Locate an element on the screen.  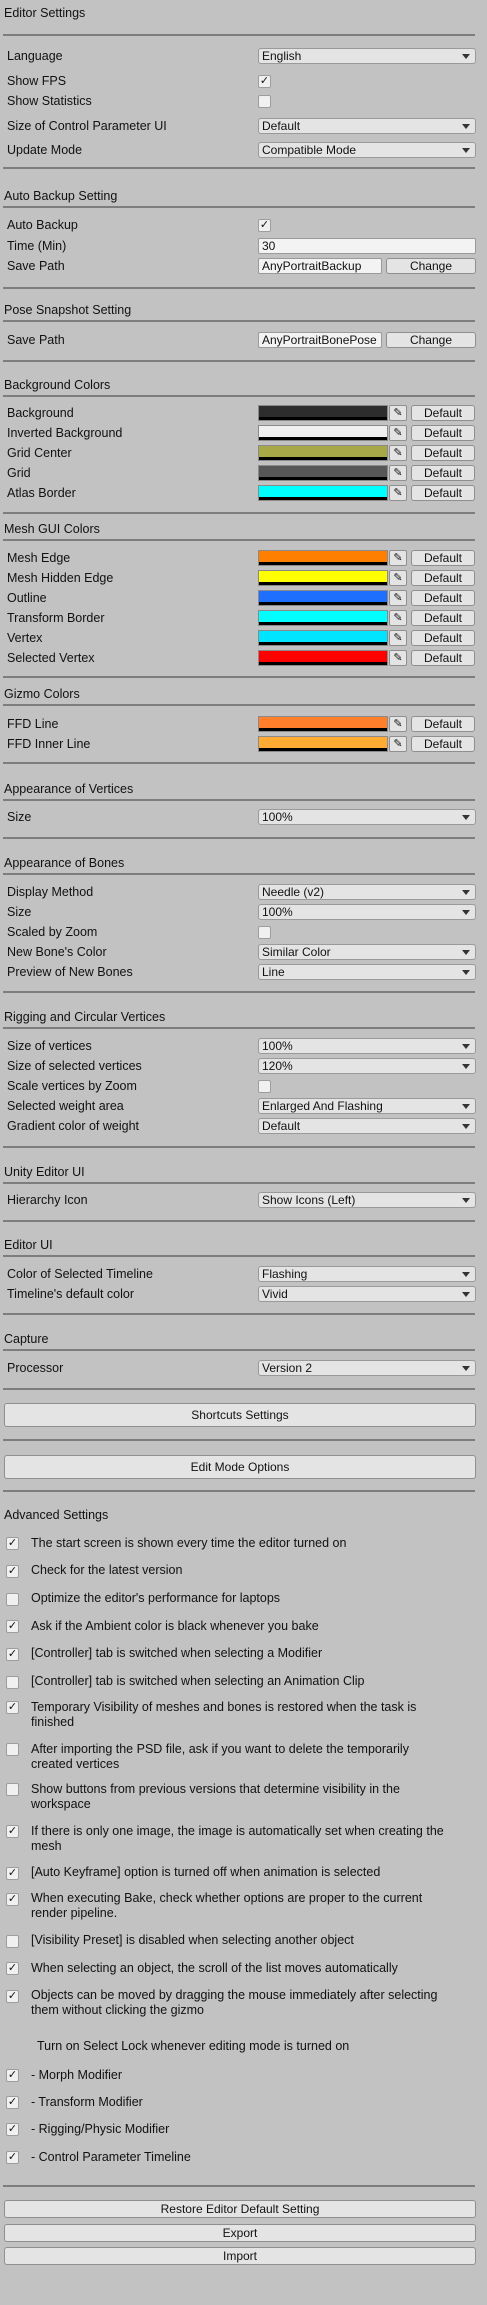
outline-color-field is located at coordinates (323, 598).